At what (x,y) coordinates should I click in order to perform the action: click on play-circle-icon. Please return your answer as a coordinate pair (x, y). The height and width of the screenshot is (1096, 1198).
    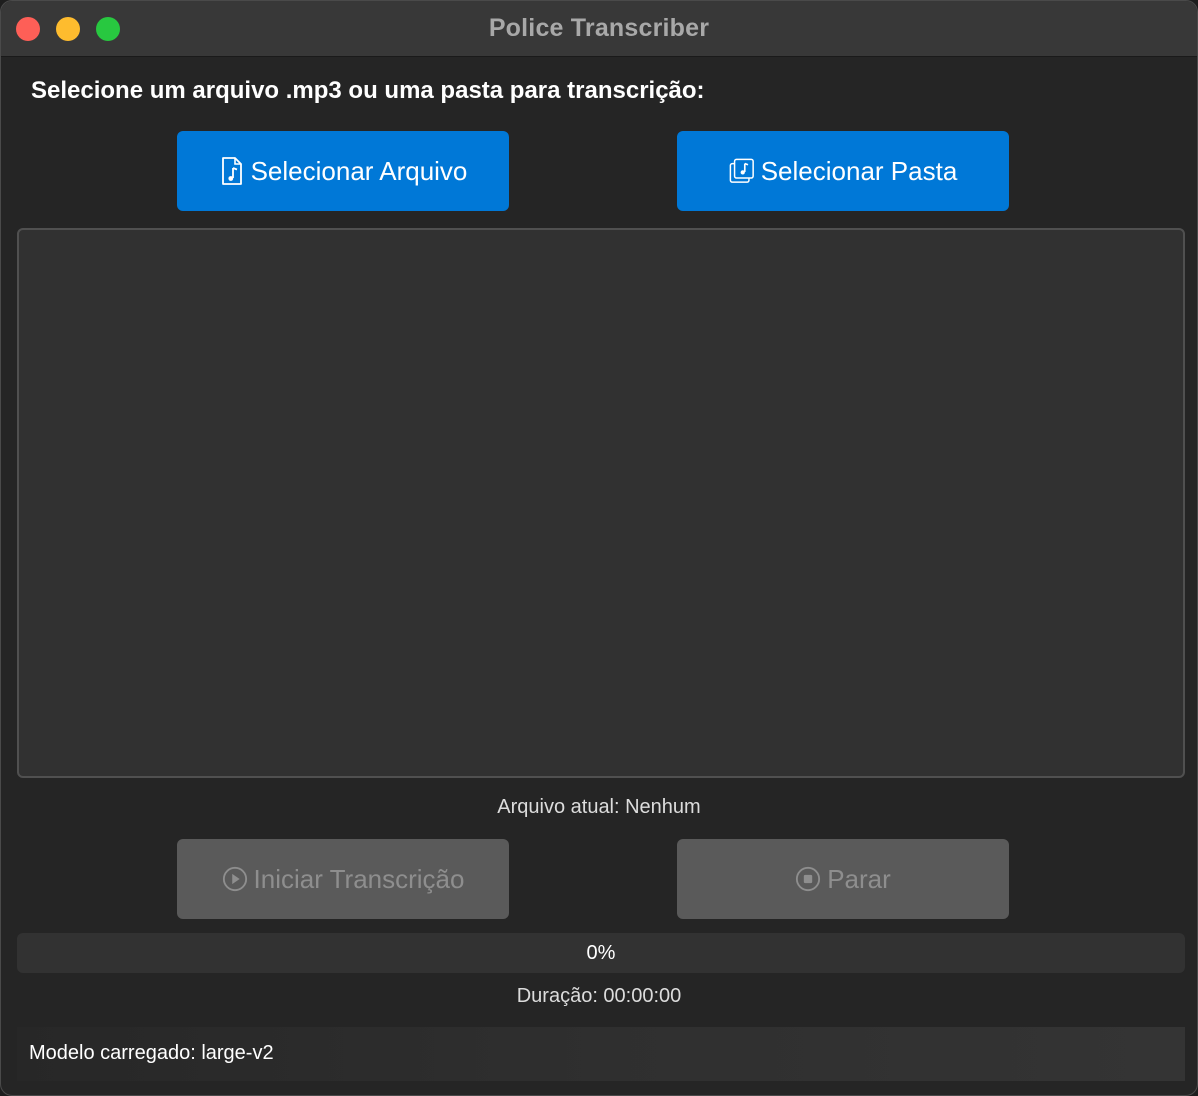
    Looking at the image, I should click on (235, 879).